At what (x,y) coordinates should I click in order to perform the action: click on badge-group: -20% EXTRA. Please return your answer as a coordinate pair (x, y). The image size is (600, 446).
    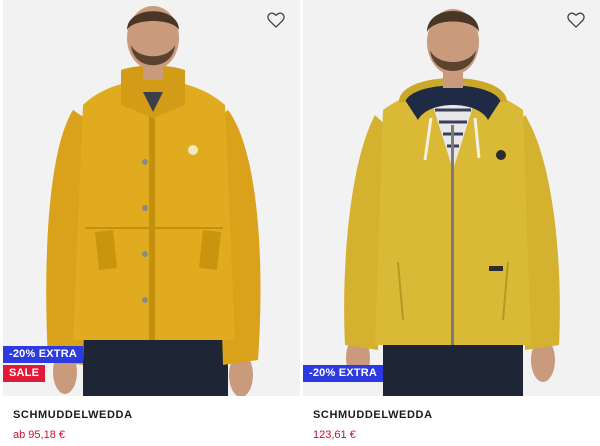
    Looking at the image, I should click on (343, 373).